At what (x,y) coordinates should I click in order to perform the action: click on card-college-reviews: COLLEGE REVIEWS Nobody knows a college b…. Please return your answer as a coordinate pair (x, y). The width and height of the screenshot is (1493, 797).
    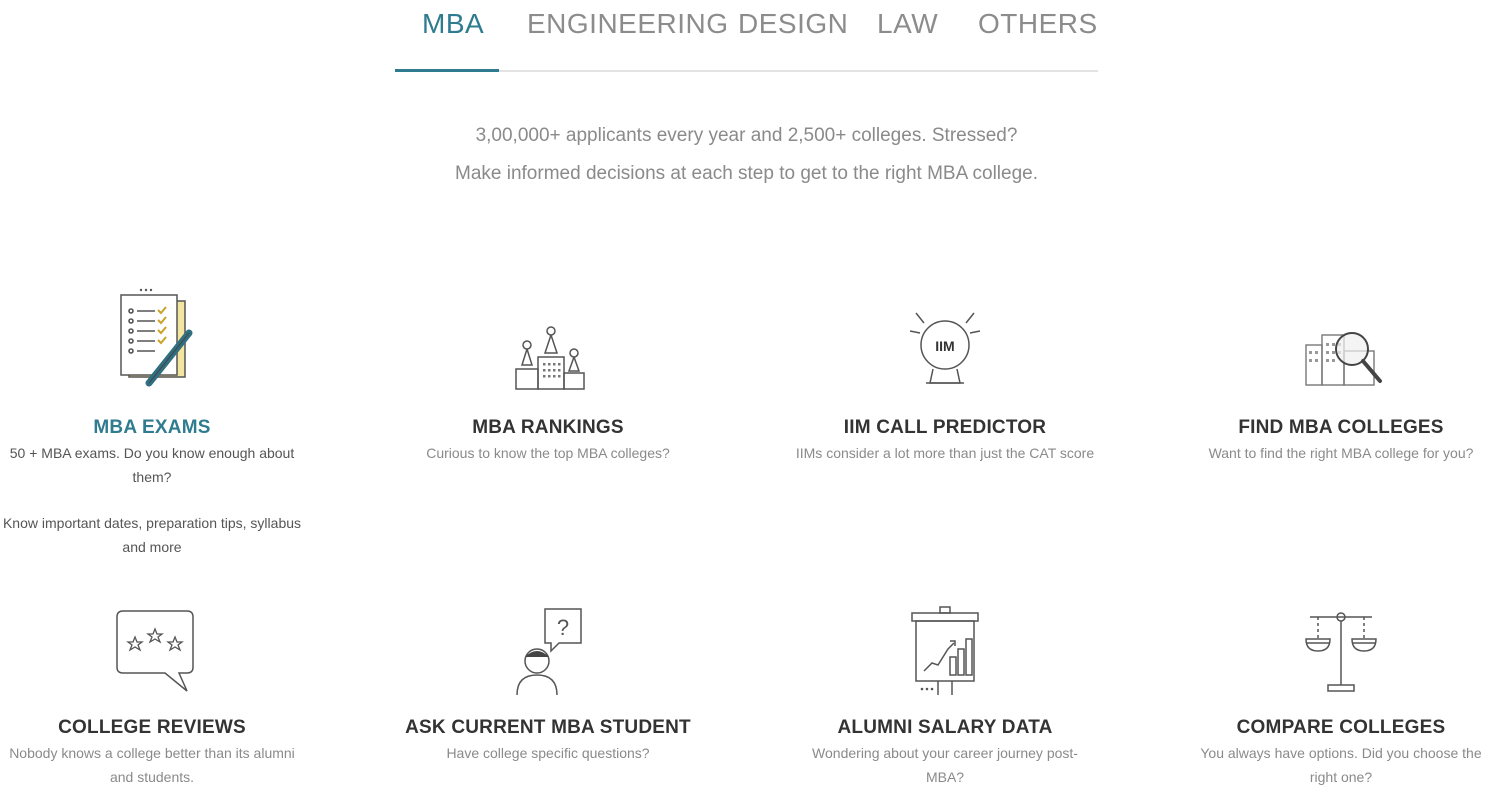
    Looking at the image, I should click on (152, 687).